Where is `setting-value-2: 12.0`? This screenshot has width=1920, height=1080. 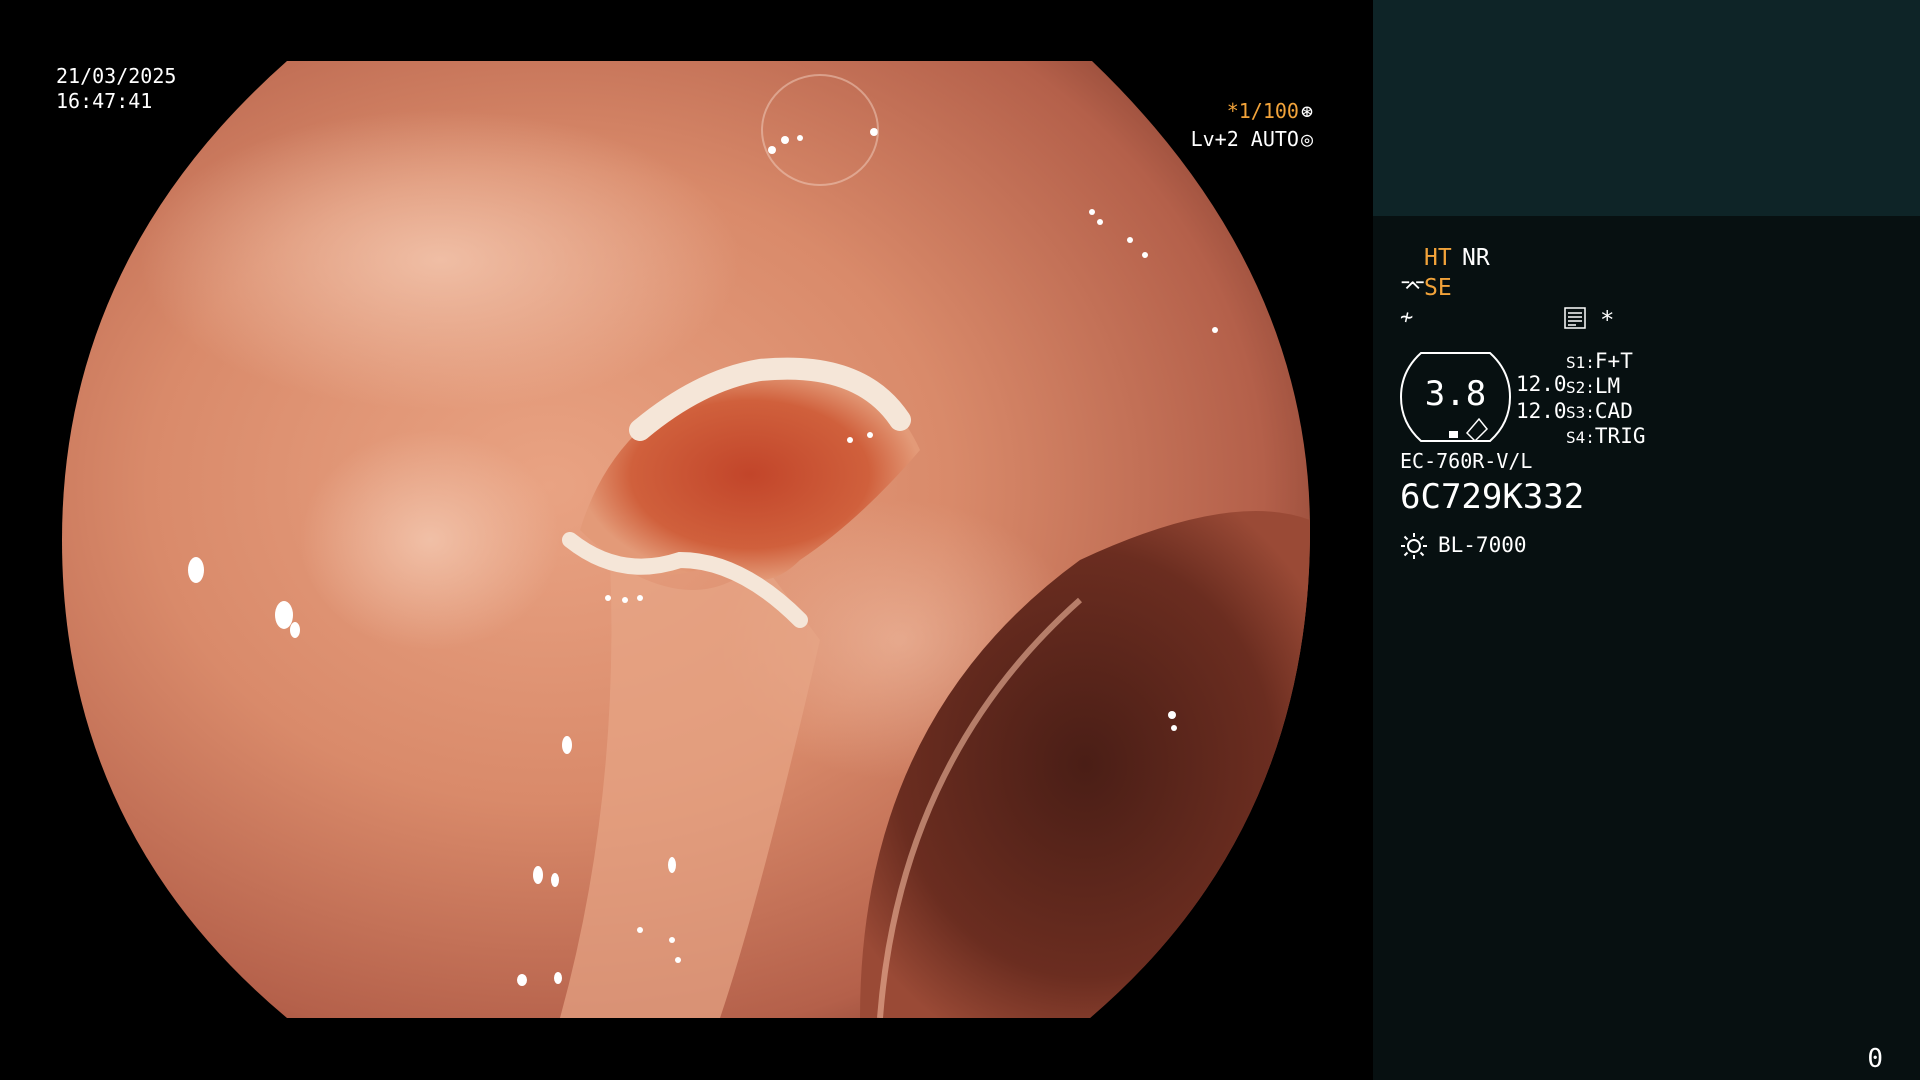 setting-value-2: 12.0 is located at coordinates (1541, 411).